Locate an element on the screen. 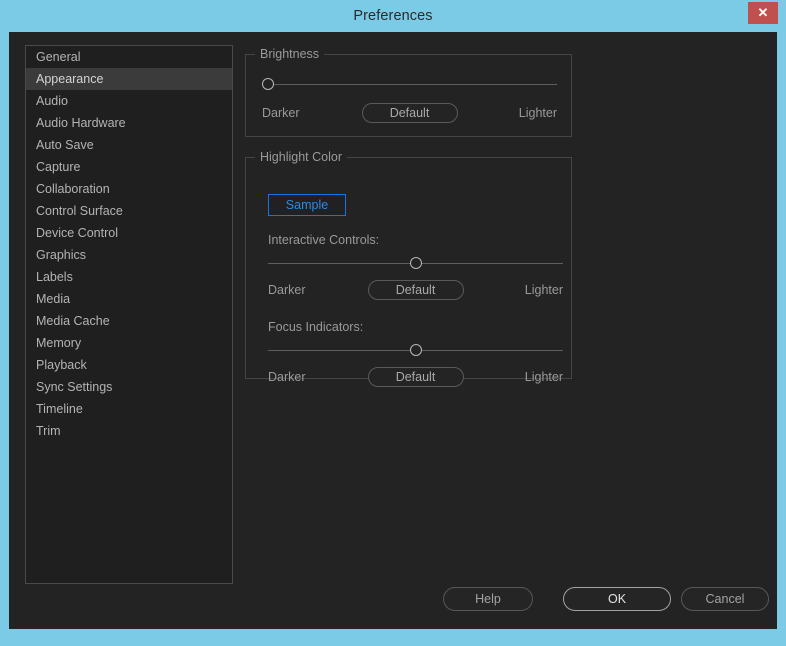 The image size is (786, 646). focus-default-button: Default is located at coordinates (415, 377).